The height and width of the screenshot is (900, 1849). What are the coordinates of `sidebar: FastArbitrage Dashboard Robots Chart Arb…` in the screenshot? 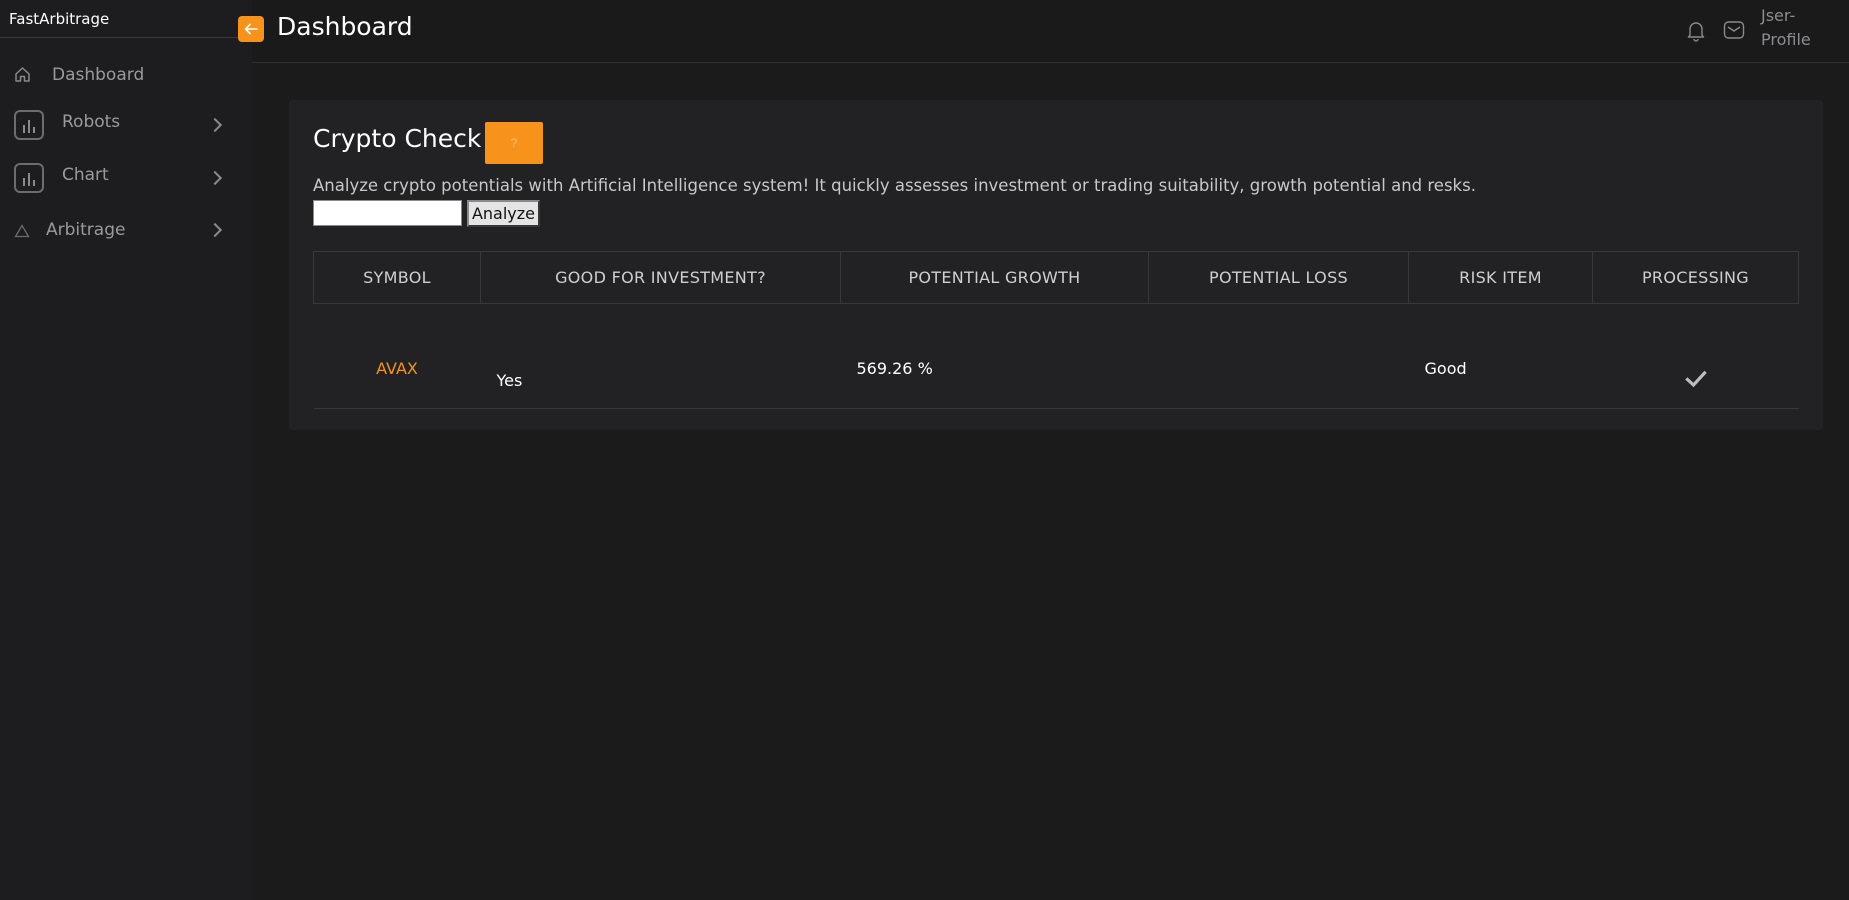 It's located at (126, 450).